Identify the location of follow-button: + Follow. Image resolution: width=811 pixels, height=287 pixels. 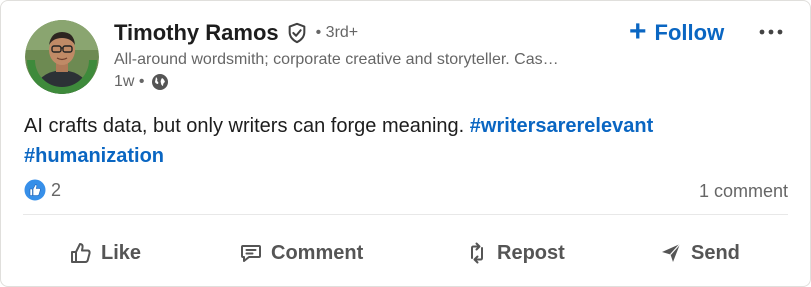
(676, 33).